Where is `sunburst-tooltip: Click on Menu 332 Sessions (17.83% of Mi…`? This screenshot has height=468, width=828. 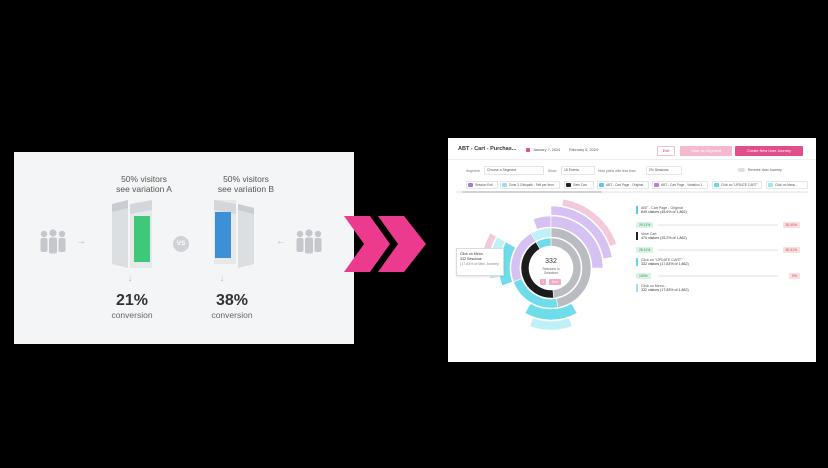
sunburst-tooltip: Click on Menu 332 Sessions (17.83% of Mi… is located at coordinates (480, 262).